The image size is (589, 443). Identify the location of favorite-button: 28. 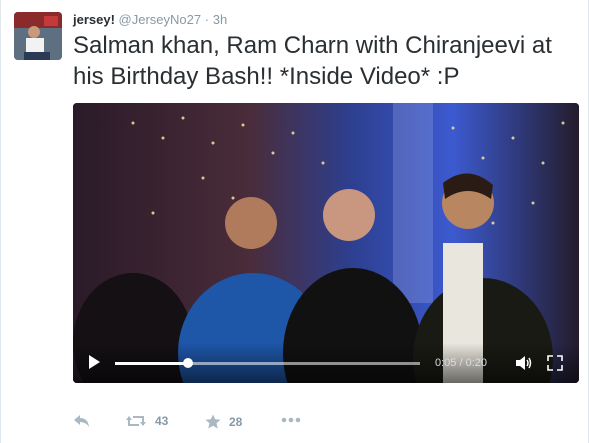
(223, 421).